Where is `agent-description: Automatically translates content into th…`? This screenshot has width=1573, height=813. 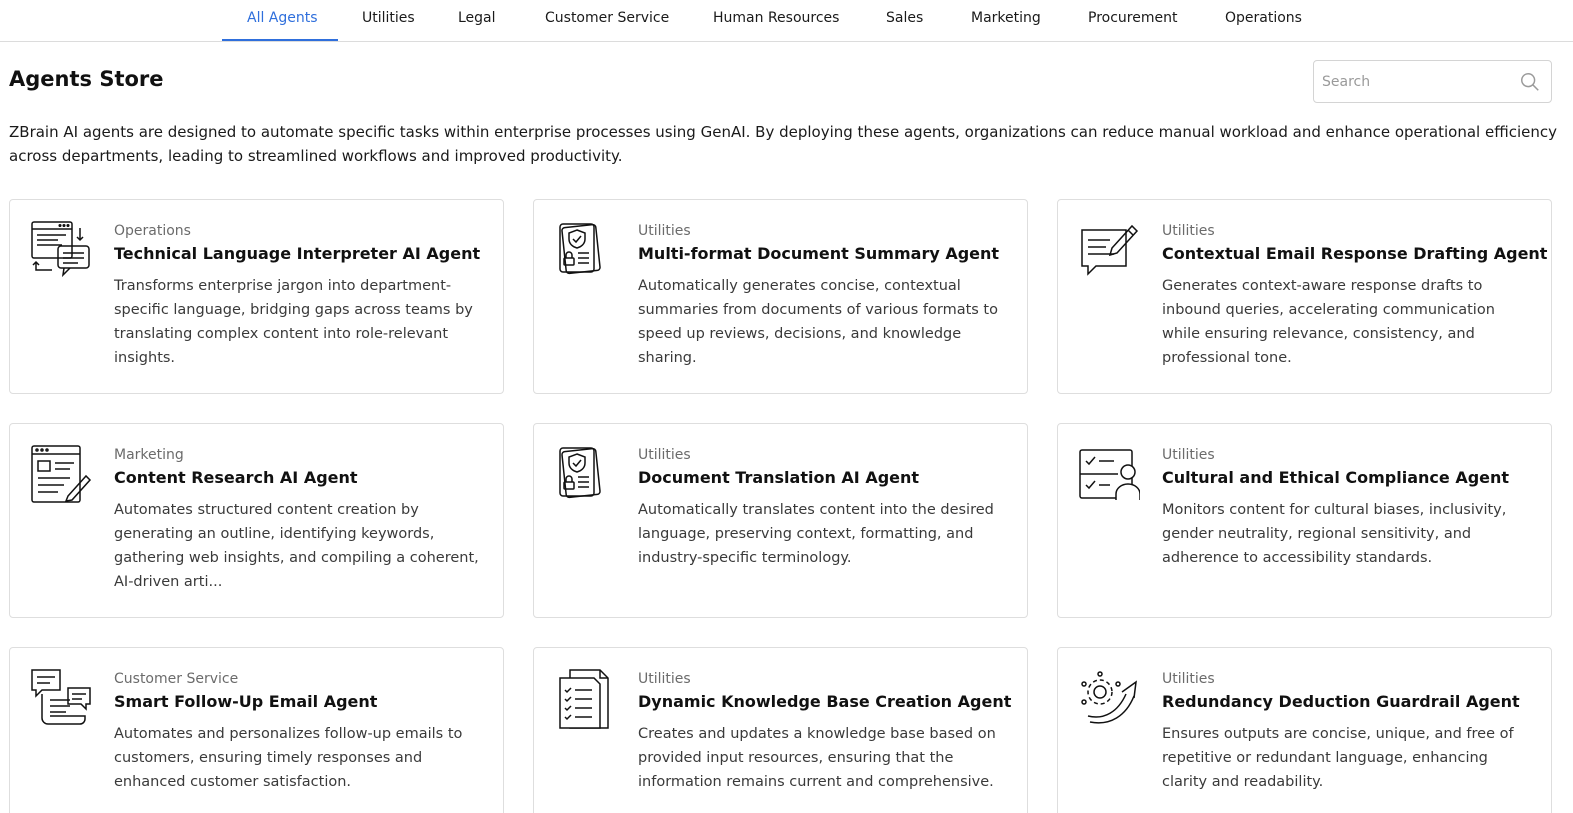 agent-description: Automatically translates content into th… is located at coordinates (816, 534).